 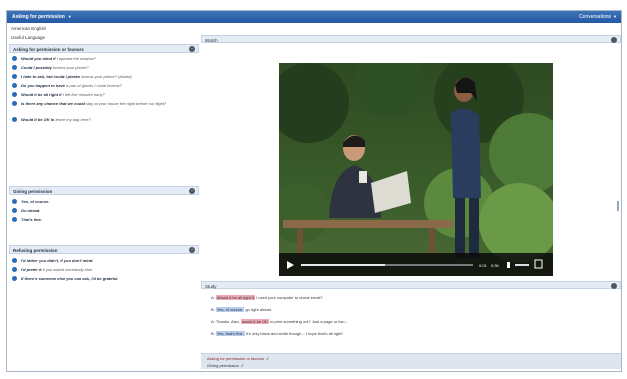 I want to click on language-label: American English, so click(x=29, y=28).